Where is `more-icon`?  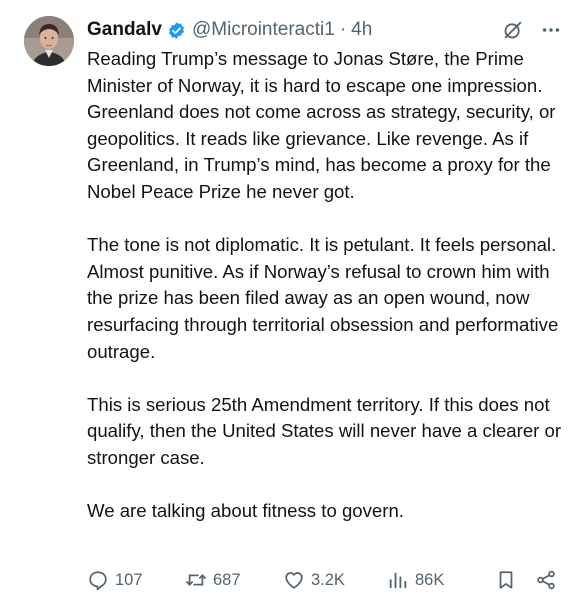 more-icon is located at coordinates (551, 30).